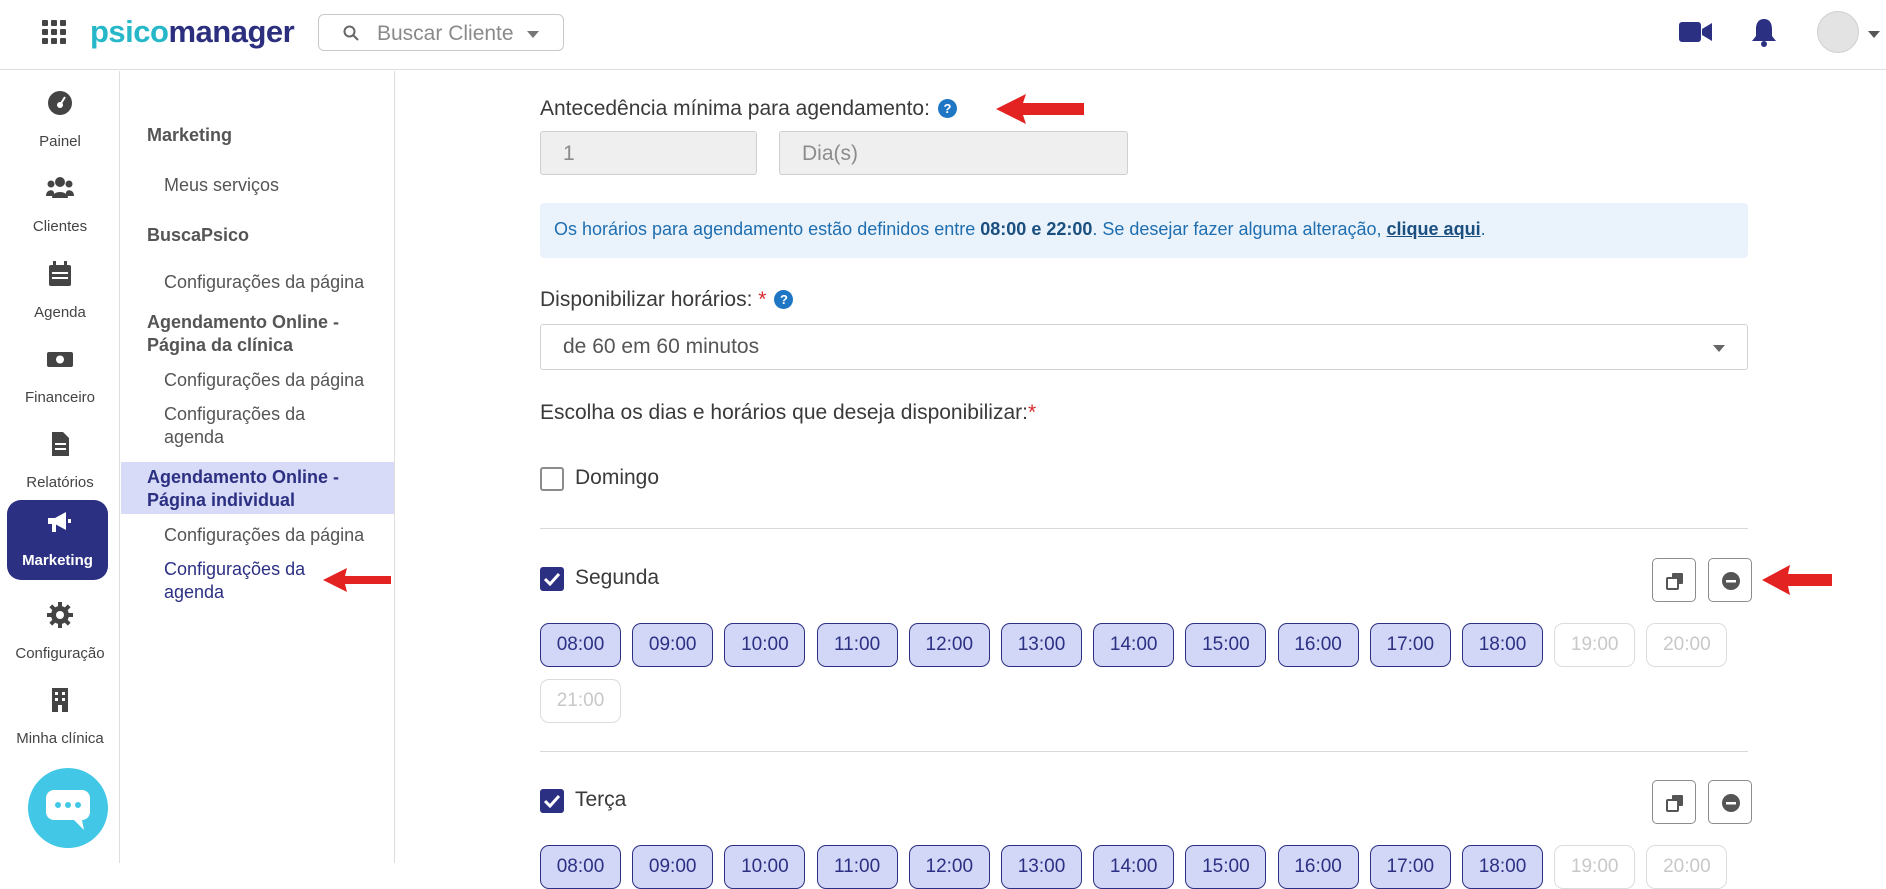  I want to click on bell-icon, so click(1764, 32).